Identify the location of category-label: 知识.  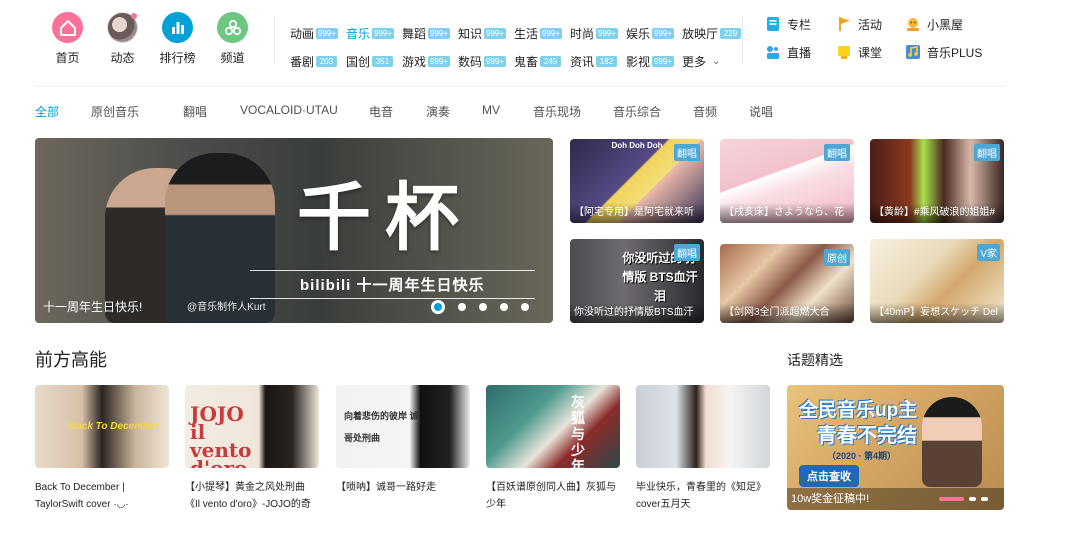
(470, 33).